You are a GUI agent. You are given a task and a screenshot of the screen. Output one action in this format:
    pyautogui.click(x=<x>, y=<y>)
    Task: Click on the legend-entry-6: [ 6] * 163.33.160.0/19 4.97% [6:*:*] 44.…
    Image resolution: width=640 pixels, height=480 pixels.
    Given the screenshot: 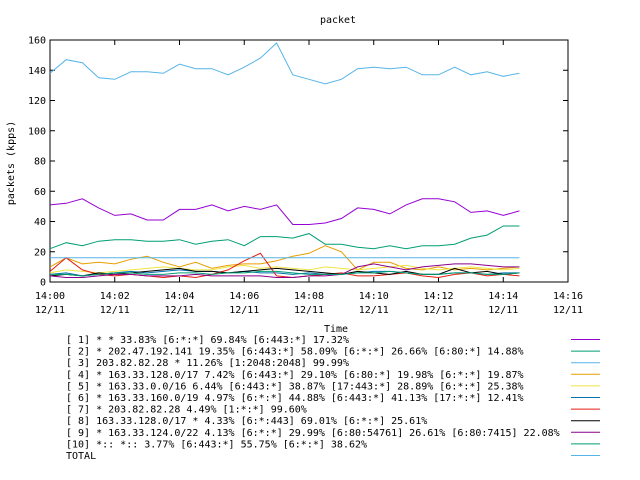 What is the action you would take?
    pyautogui.click(x=295, y=398)
    